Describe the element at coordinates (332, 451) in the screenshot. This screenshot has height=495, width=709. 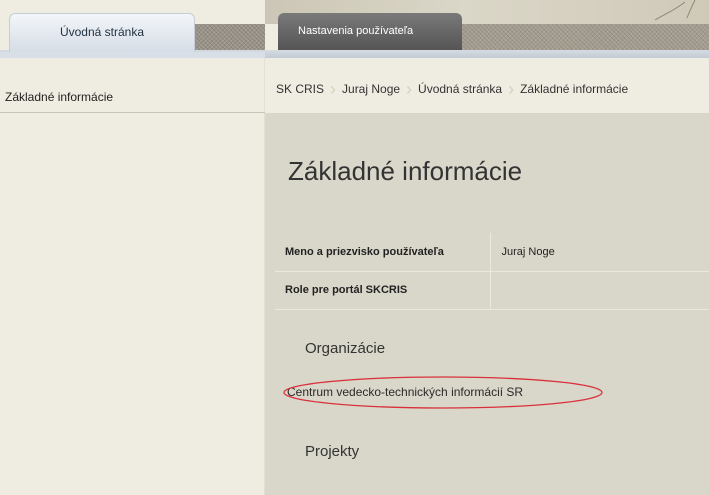
I see `projects-heading: Projekty` at that location.